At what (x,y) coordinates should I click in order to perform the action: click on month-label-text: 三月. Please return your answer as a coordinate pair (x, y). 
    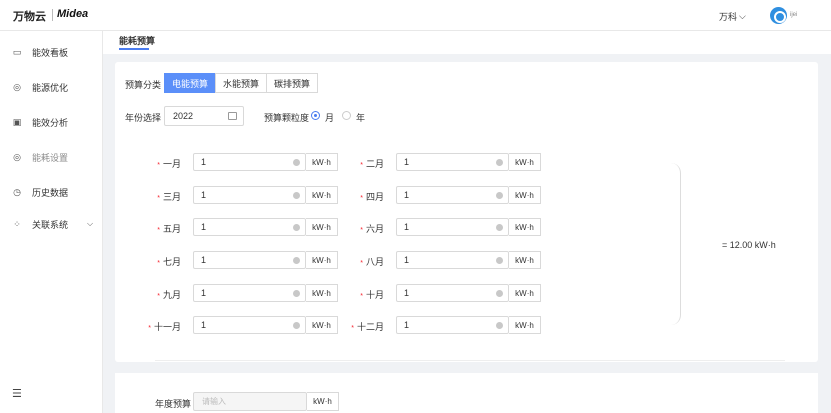
    Looking at the image, I should click on (171, 197).